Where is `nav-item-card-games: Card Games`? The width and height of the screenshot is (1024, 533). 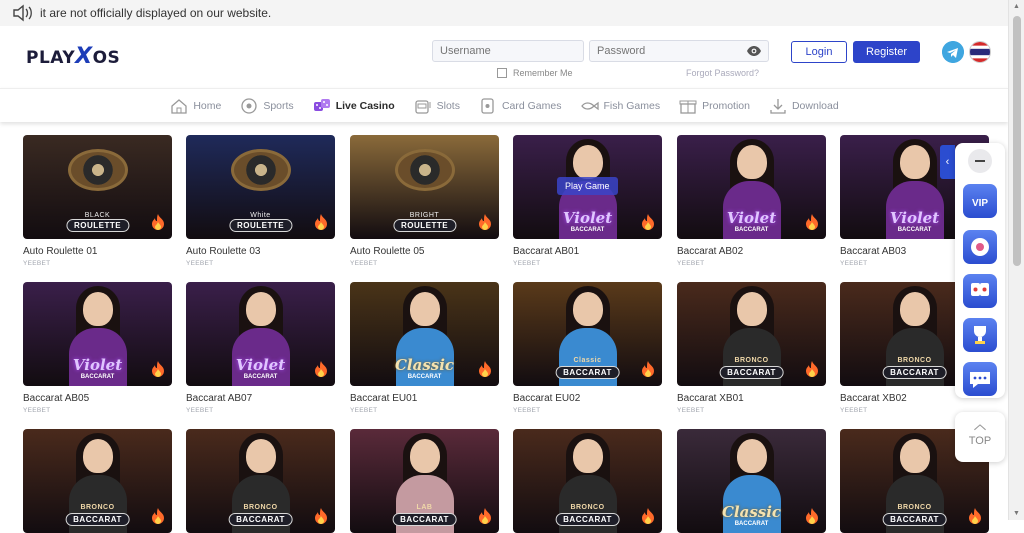
nav-item-card-games: Card Games is located at coordinates (520, 106).